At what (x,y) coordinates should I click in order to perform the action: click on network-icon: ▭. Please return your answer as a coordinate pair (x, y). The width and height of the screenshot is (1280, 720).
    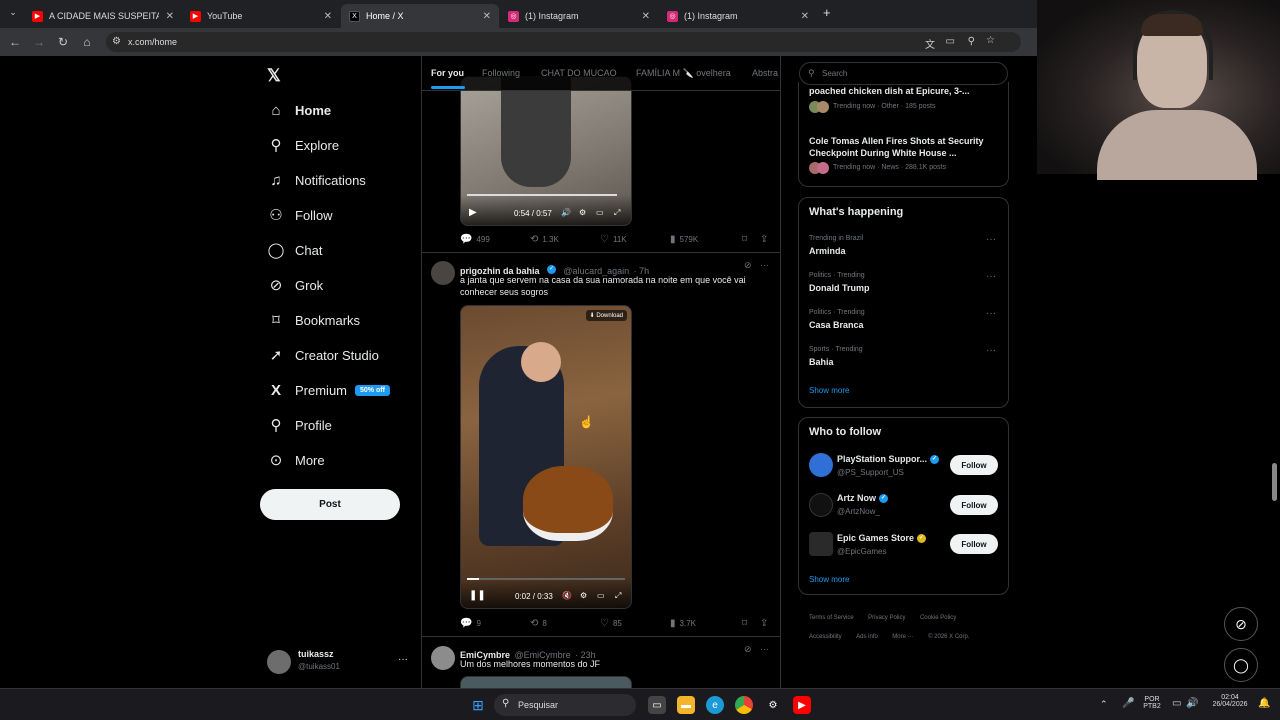
    Looking at the image, I should click on (1176, 703).